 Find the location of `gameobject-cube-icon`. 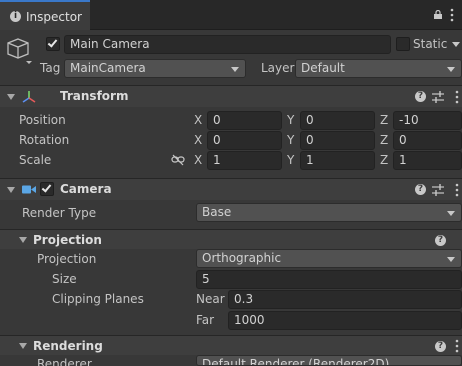

gameobject-cube-icon is located at coordinates (19, 51).